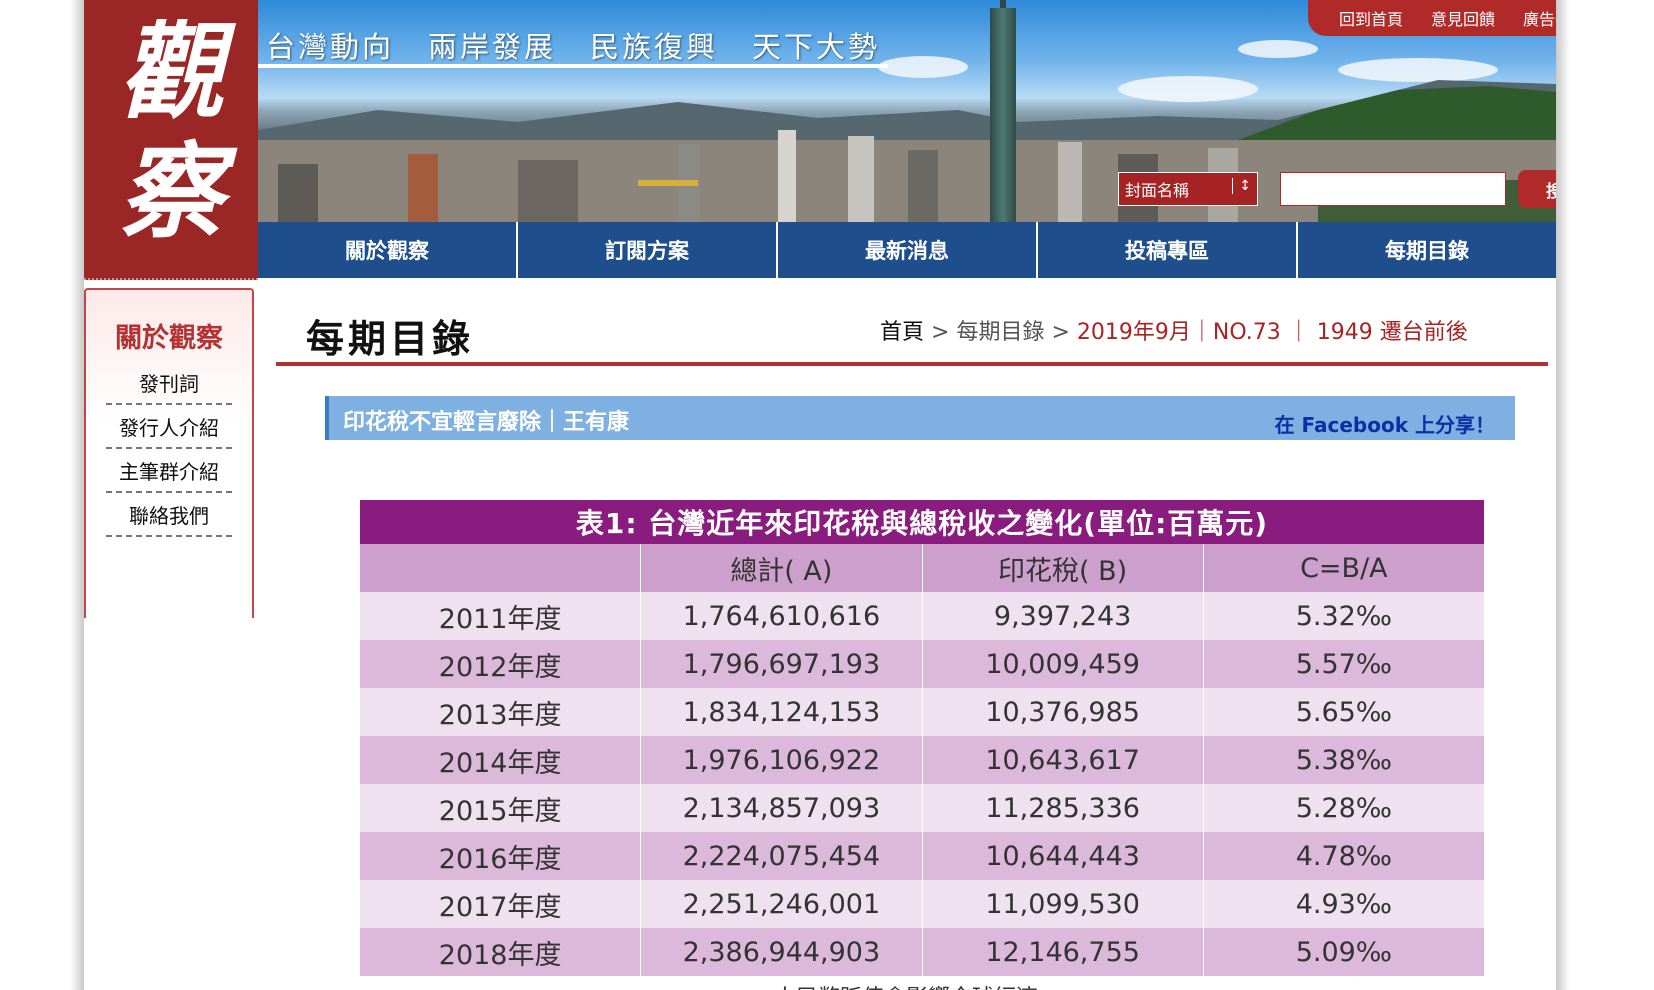 This screenshot has height=990, width=1654. I want to click on table-cell: 2,224,075,454, so click(782, 856).